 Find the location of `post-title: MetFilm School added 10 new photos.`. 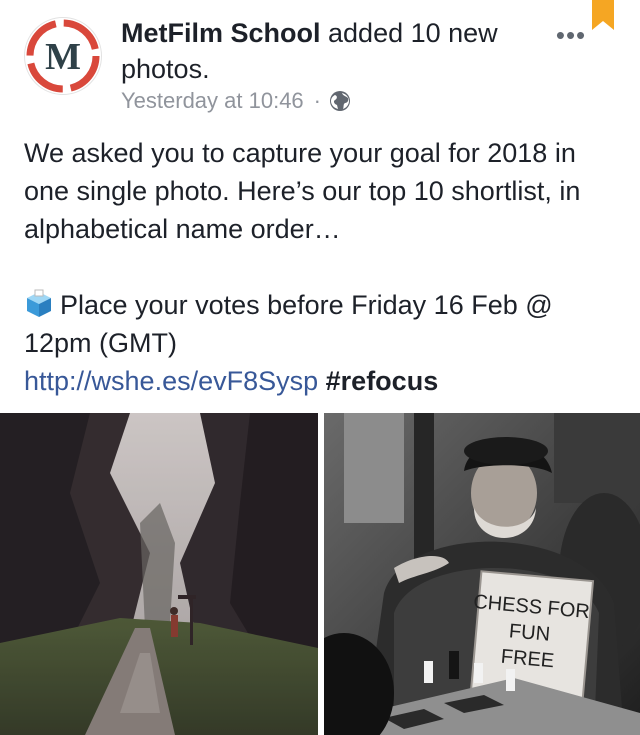

post-title: MetFilm School added 10 new photos. is located at coordinates (331, 51).